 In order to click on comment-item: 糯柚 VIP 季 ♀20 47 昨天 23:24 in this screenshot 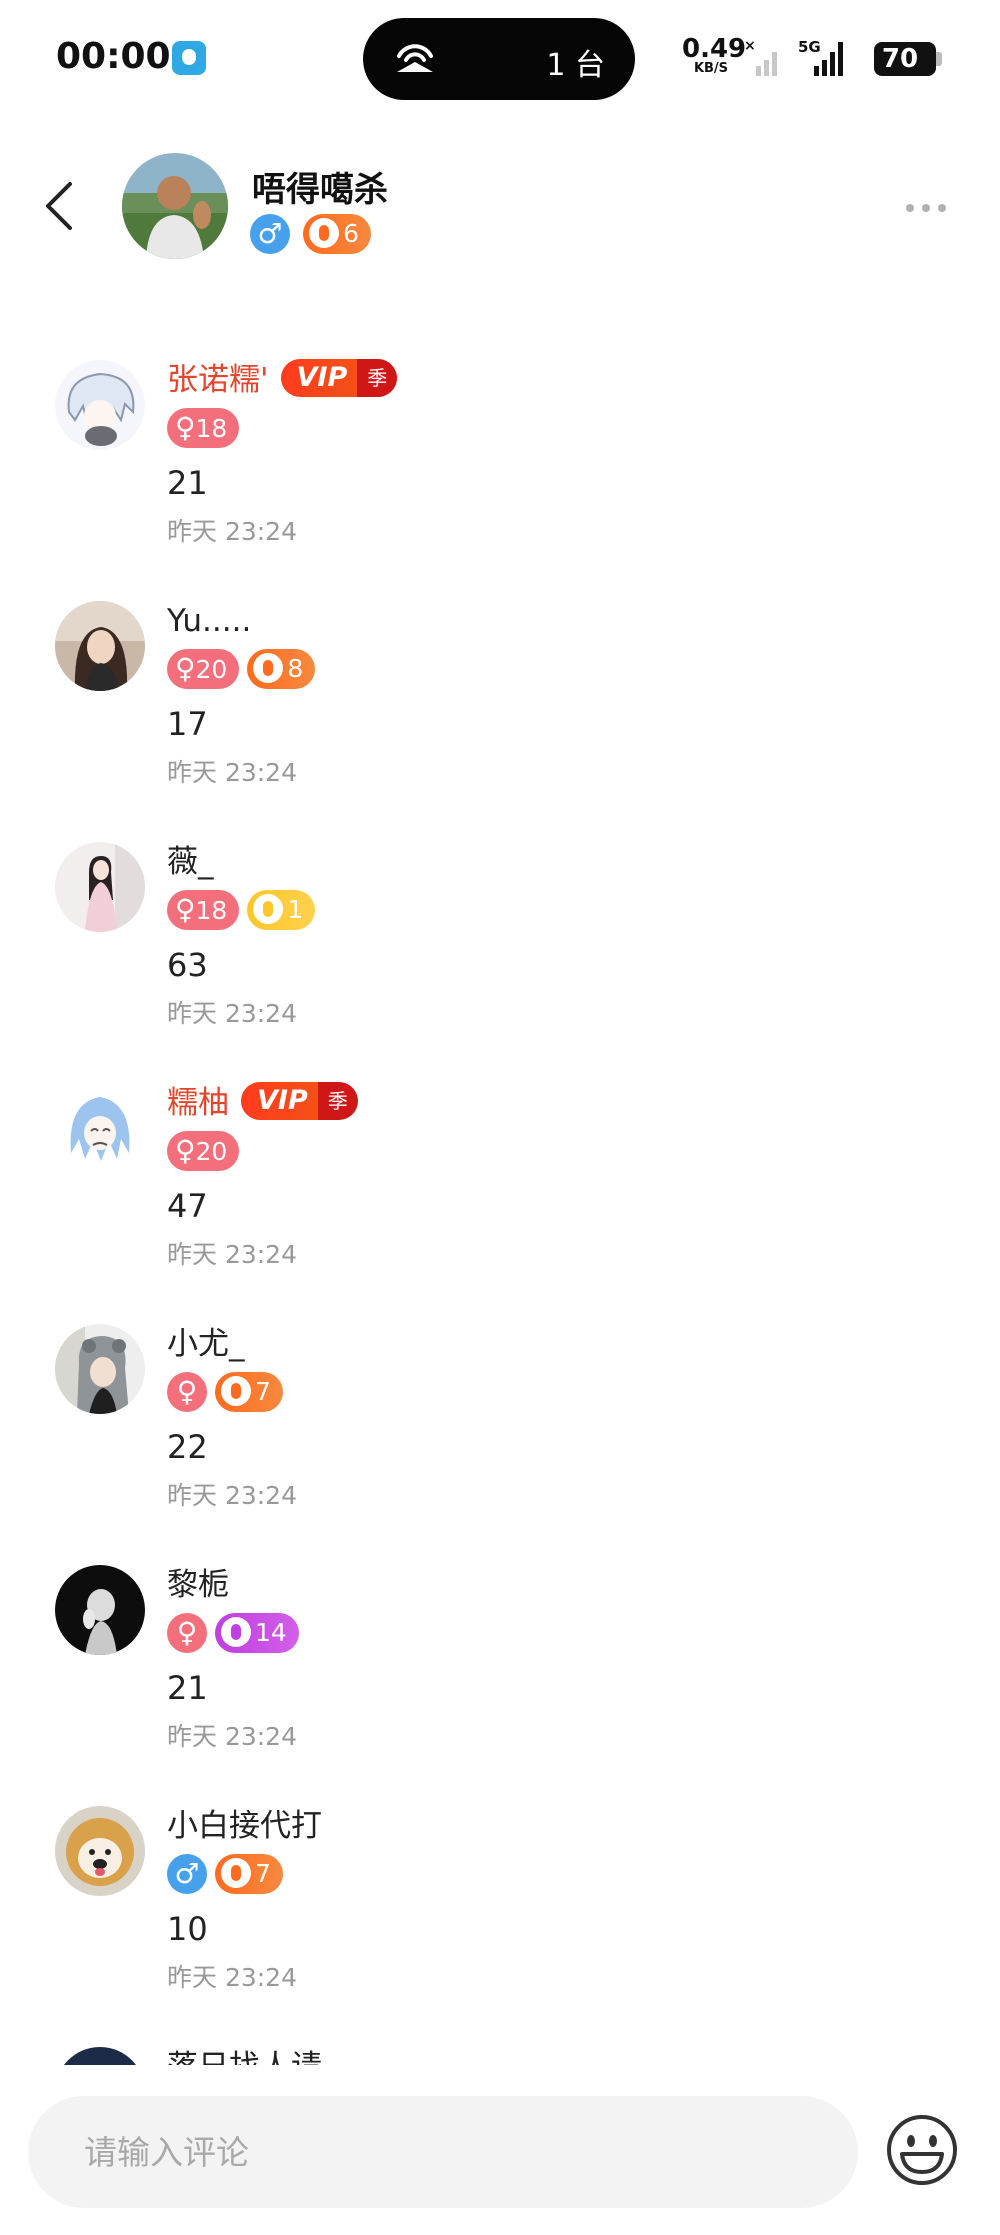, I will do `click(500, 1173)`.